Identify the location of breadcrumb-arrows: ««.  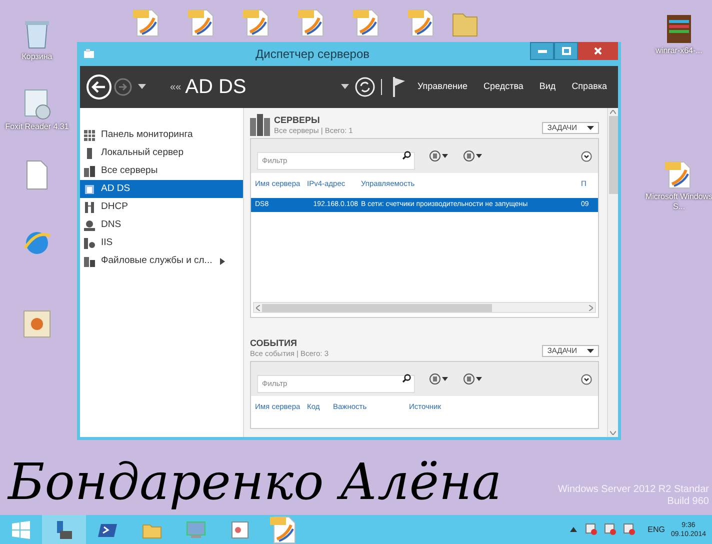
(176, 87).